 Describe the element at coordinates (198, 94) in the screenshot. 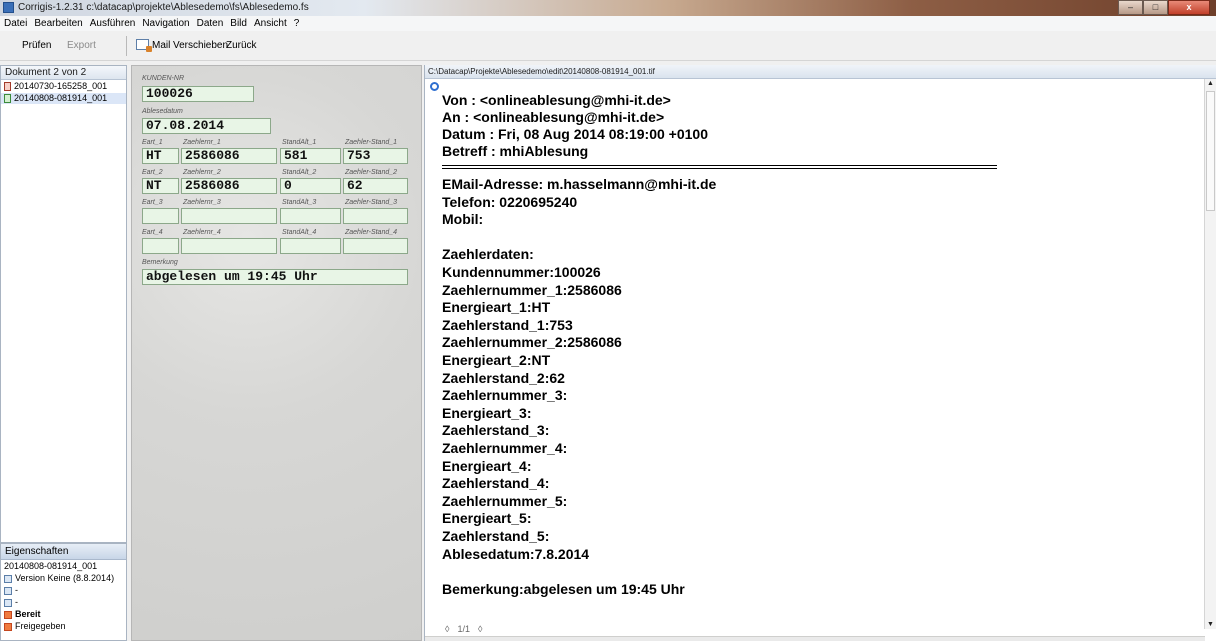

I see `kunden-nr-field: 100026` at that location.